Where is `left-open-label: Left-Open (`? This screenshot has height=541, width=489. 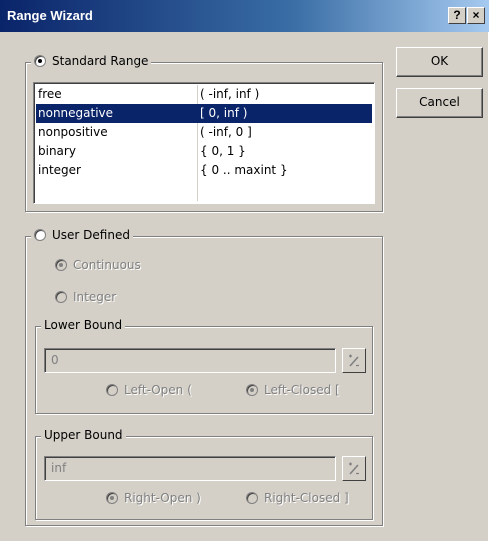
left-open-label: Left-Open ( is located at coordinates (158, 390).